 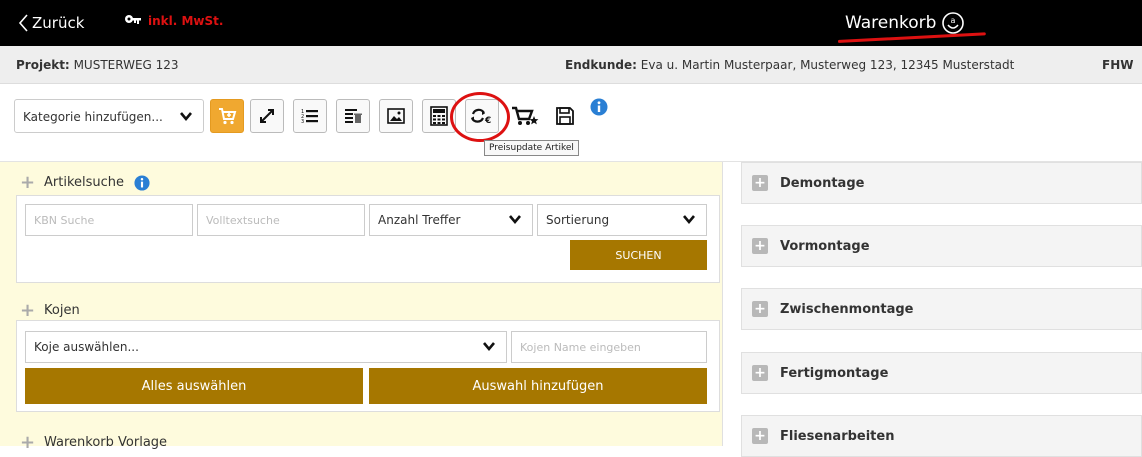 I want to click on back-button: Zurück, so click(x=51, y=23).